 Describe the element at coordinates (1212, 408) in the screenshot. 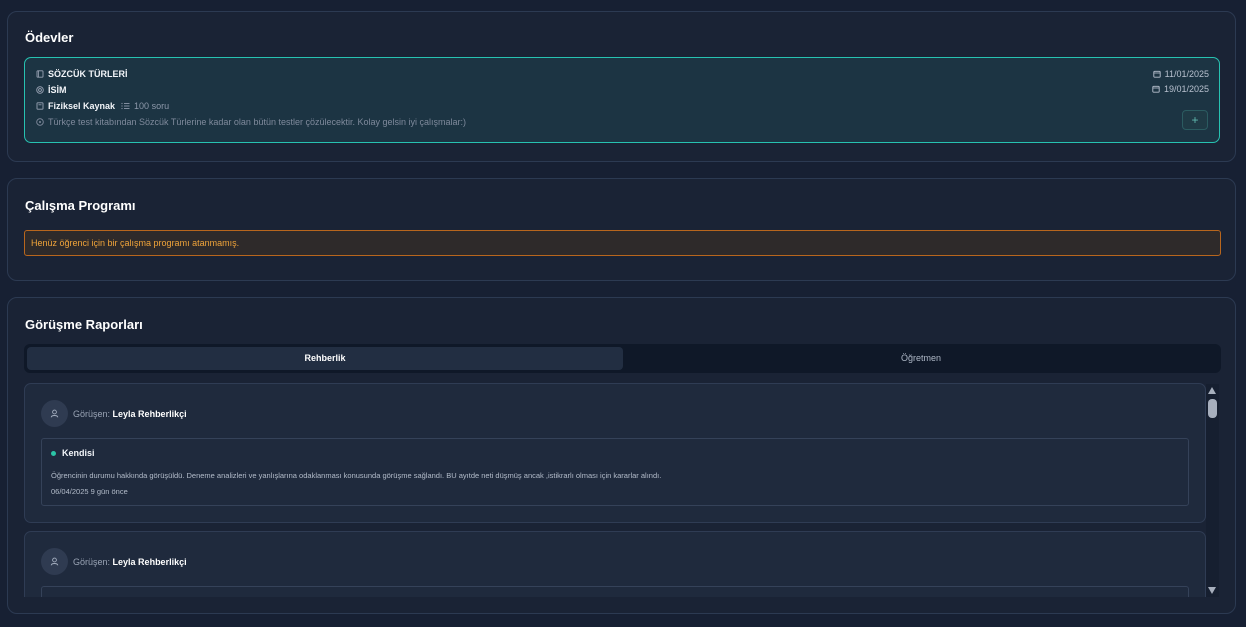

I see `scrollbar-thumb` at that location.